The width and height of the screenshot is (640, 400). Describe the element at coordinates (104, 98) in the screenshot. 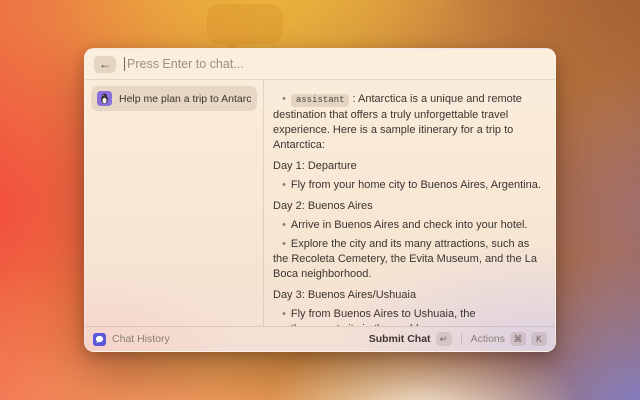

I see `penguin-emoji-icon` at that location.